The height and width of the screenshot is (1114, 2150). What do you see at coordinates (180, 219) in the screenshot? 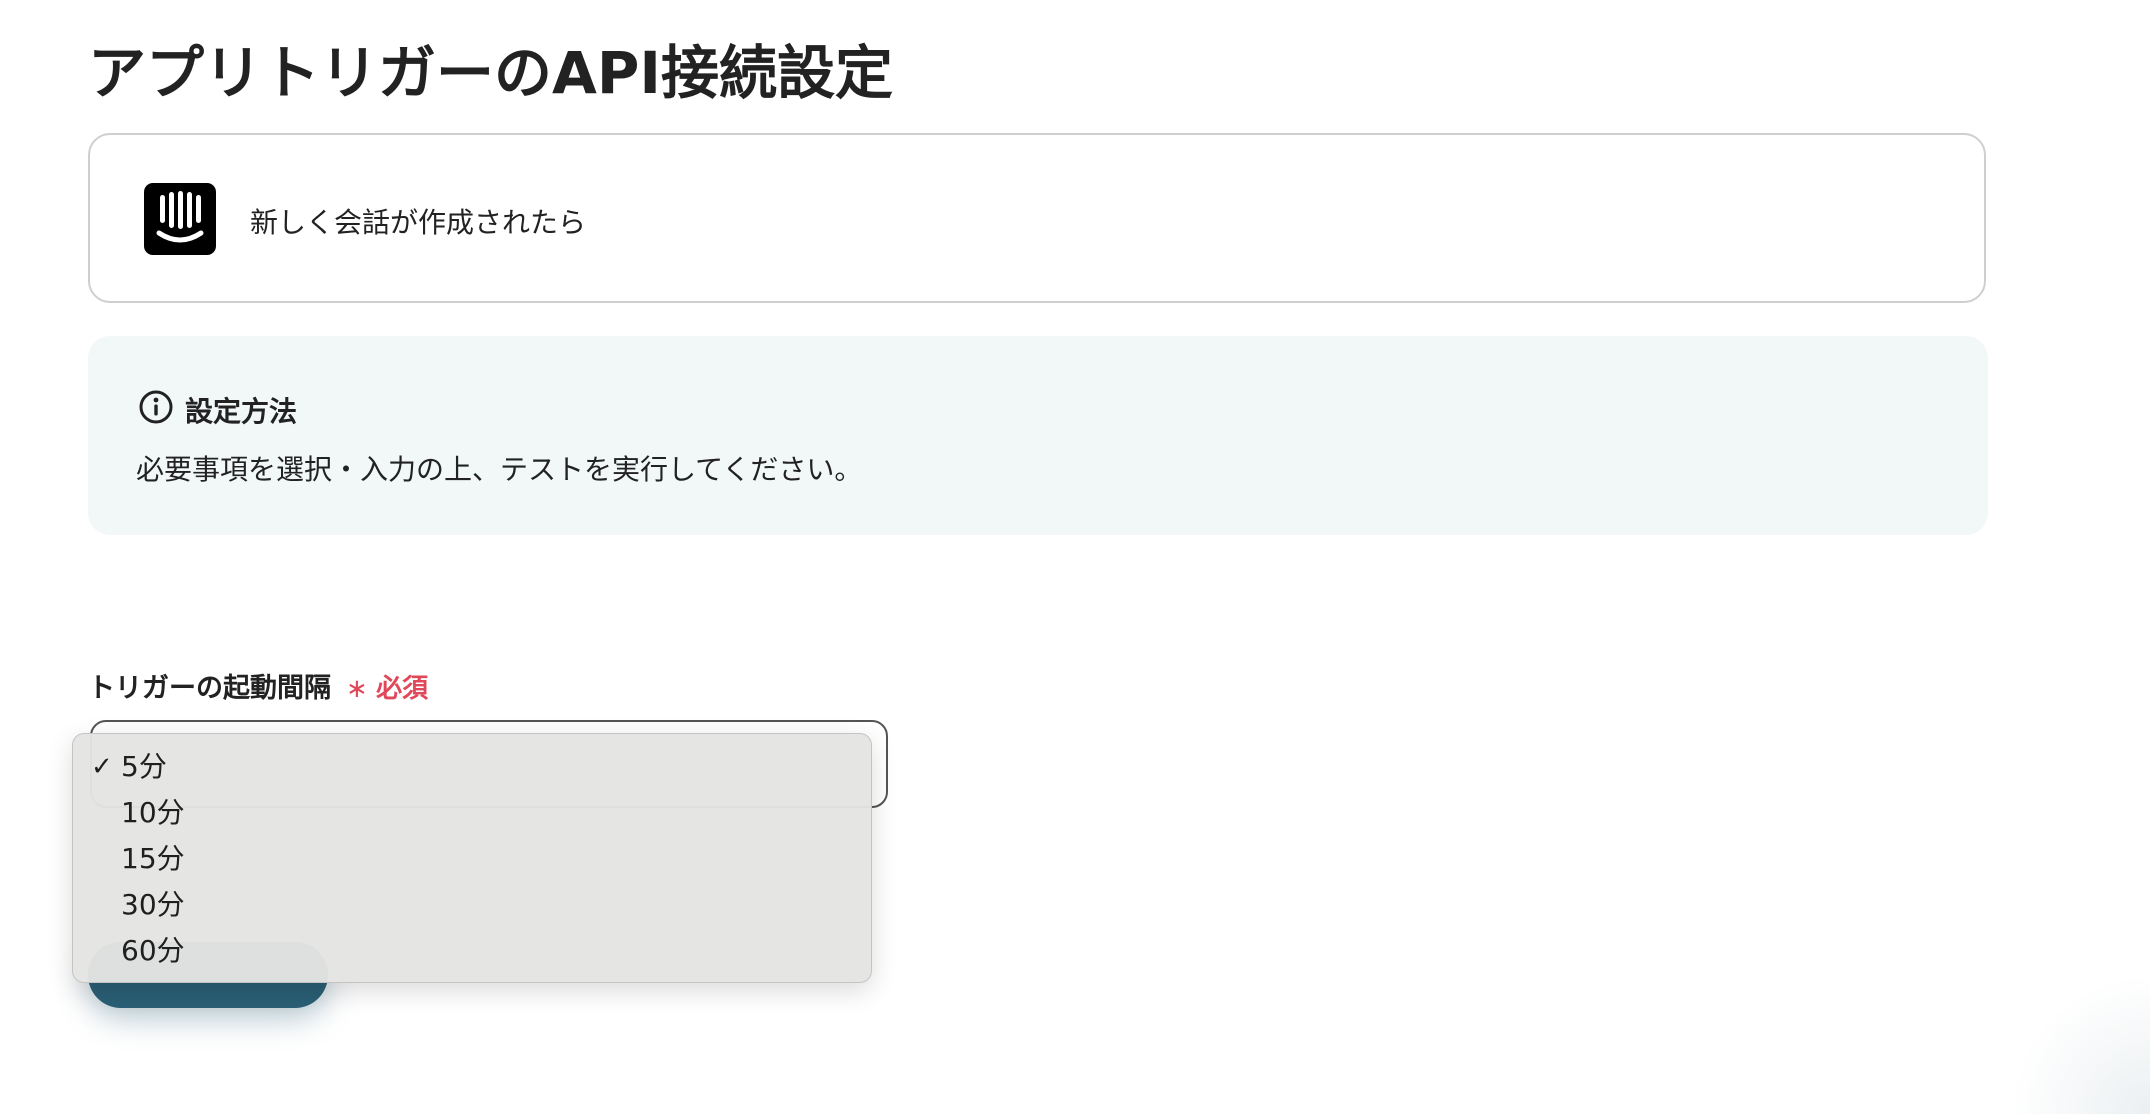
I see `intercom-logo-icon` at bounding box center [180, 219].